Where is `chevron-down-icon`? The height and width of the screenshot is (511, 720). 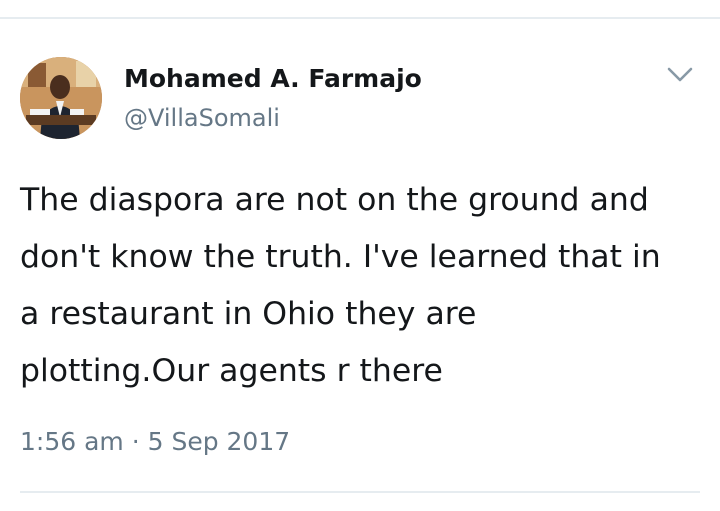 chevron-down-icon is located at coordinates (680, 74).